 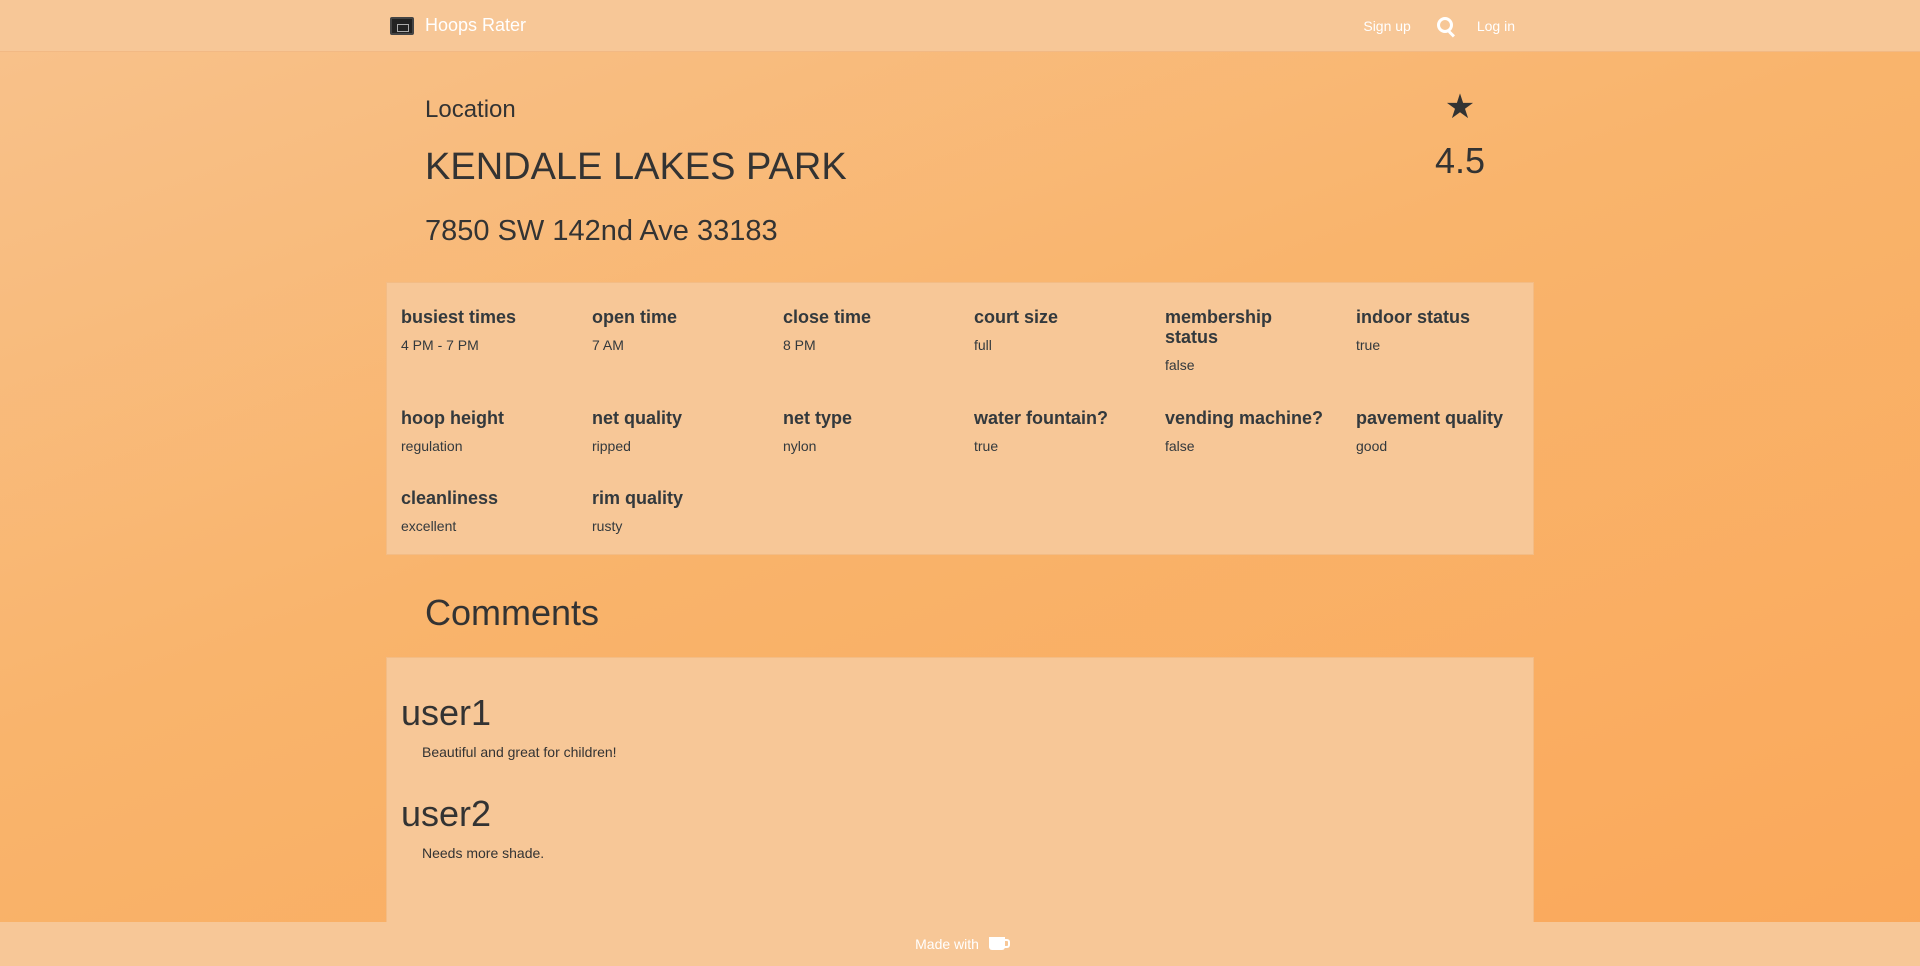 What do you see at coordinates (402, 25) in the screenshot?
I see `court-logo-icon` at bounding box center [402, 25].